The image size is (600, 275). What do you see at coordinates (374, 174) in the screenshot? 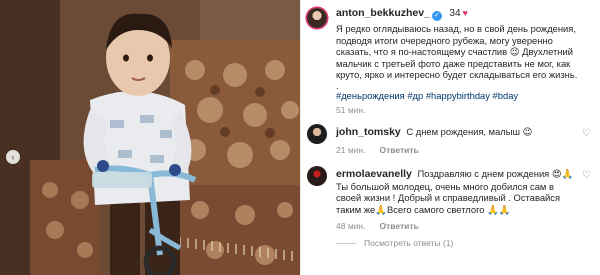
I see `comment-author: ermolaevanelly` at bounding box center [374, 174].